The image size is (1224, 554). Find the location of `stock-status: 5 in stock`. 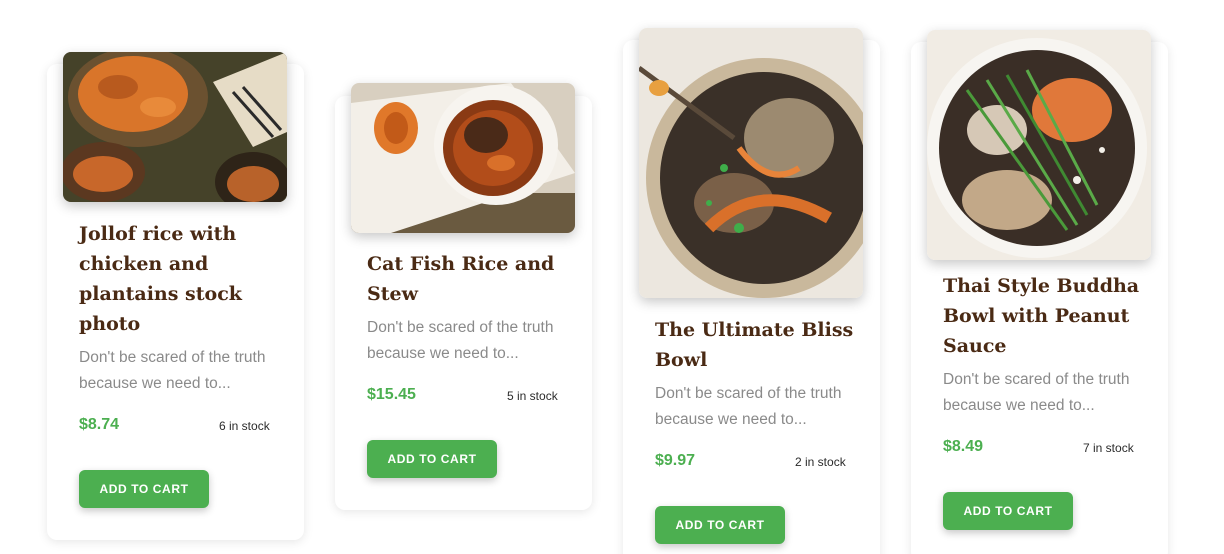

stock-status: 5 in stock is located at coordinates (532, 396).